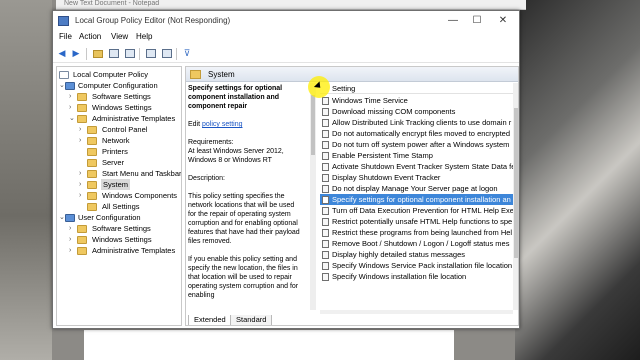  Describe the element at coordinates (130, 53) in the screenshot. I see `export-list-icon` at that location.